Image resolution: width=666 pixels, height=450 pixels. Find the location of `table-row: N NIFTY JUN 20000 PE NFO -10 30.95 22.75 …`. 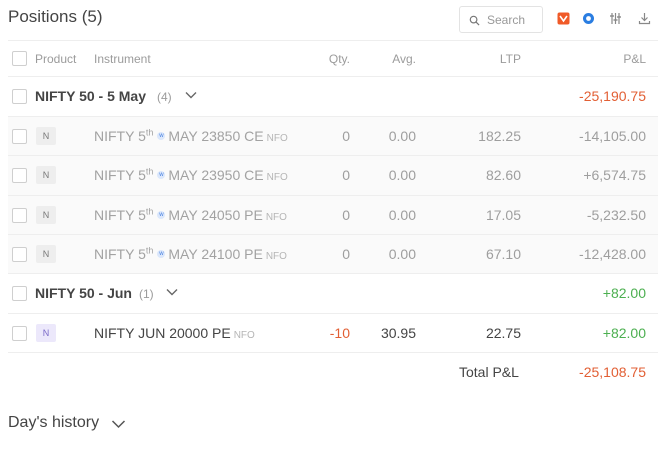

table-row: N NIFTY JUN 20000 PE NFO -10 30.95 22.75 … is located at coordinates (333, 333).